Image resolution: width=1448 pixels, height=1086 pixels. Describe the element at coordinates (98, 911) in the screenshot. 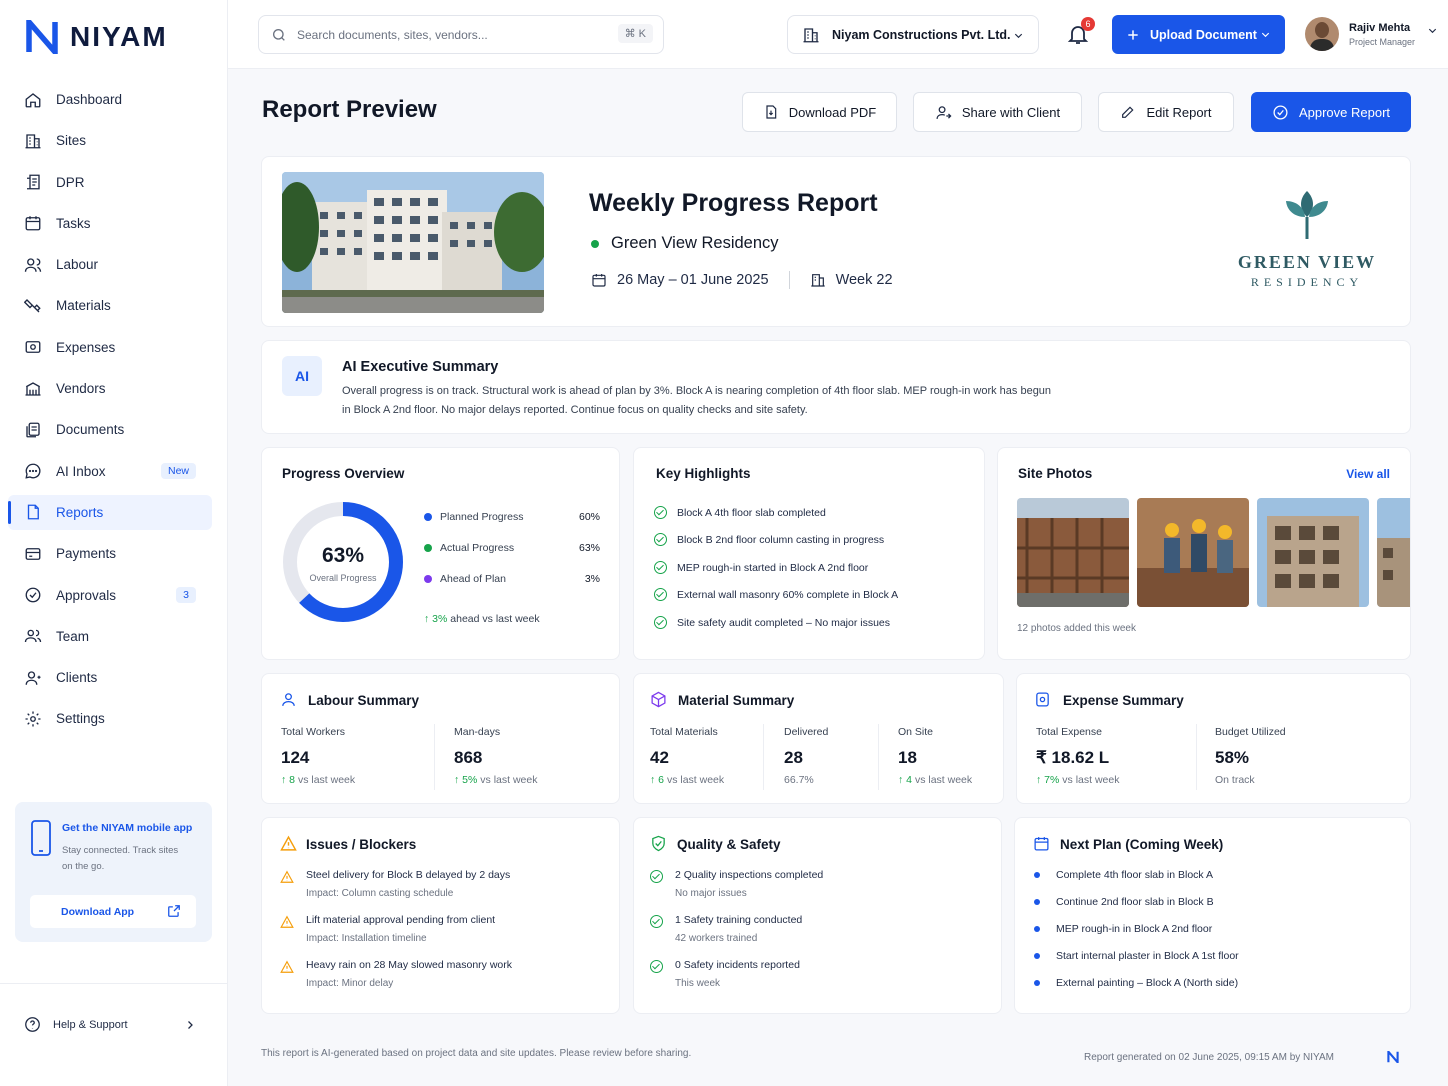

I see `download-app-label: Download App` at that location.